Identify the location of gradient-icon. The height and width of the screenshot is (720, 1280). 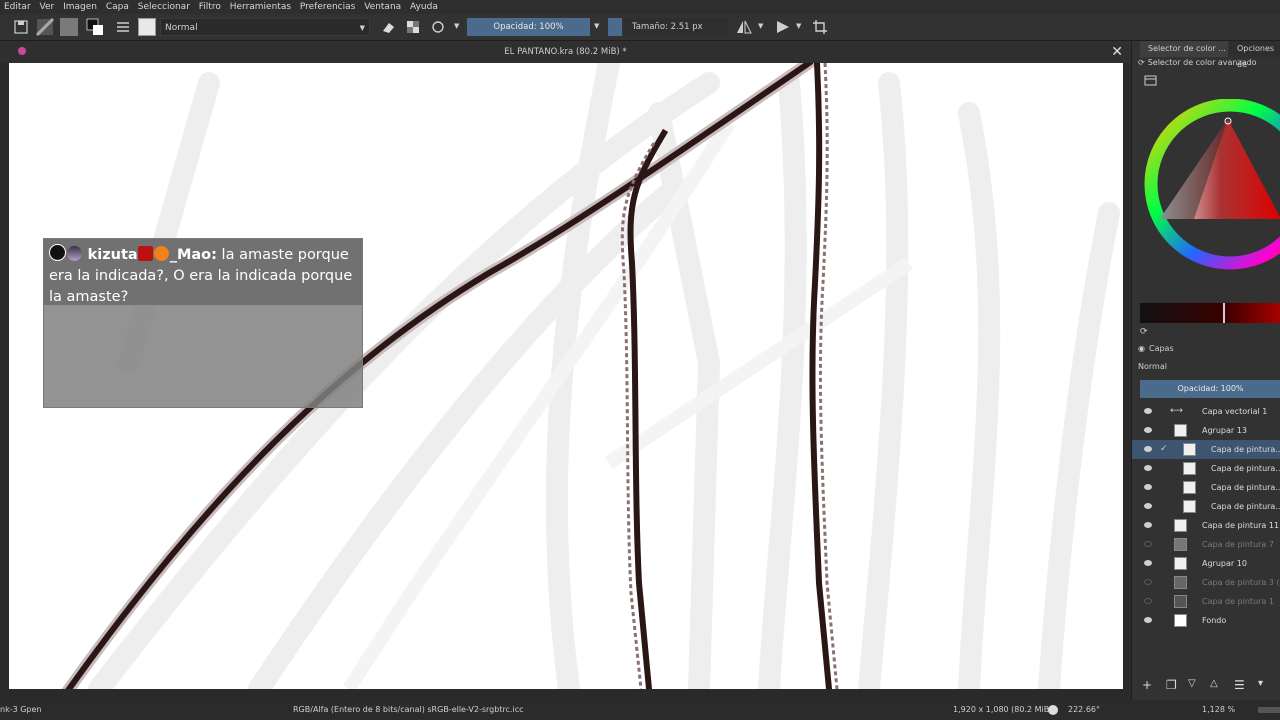
(69, 27).